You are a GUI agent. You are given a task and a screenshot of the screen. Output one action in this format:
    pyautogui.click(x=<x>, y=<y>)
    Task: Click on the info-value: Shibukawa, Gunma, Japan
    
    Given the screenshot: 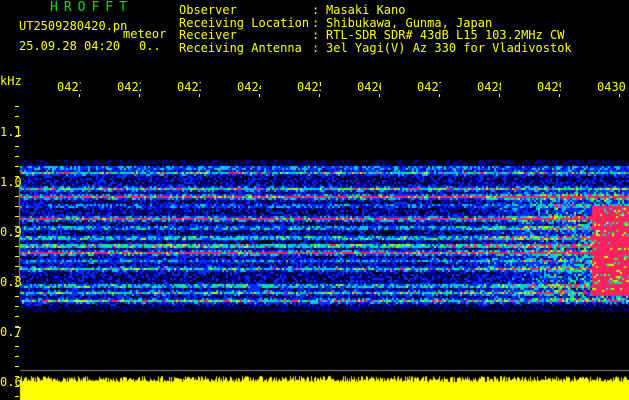 What is the action you would take?
    pyautogui.click(x=409, y=22)
    